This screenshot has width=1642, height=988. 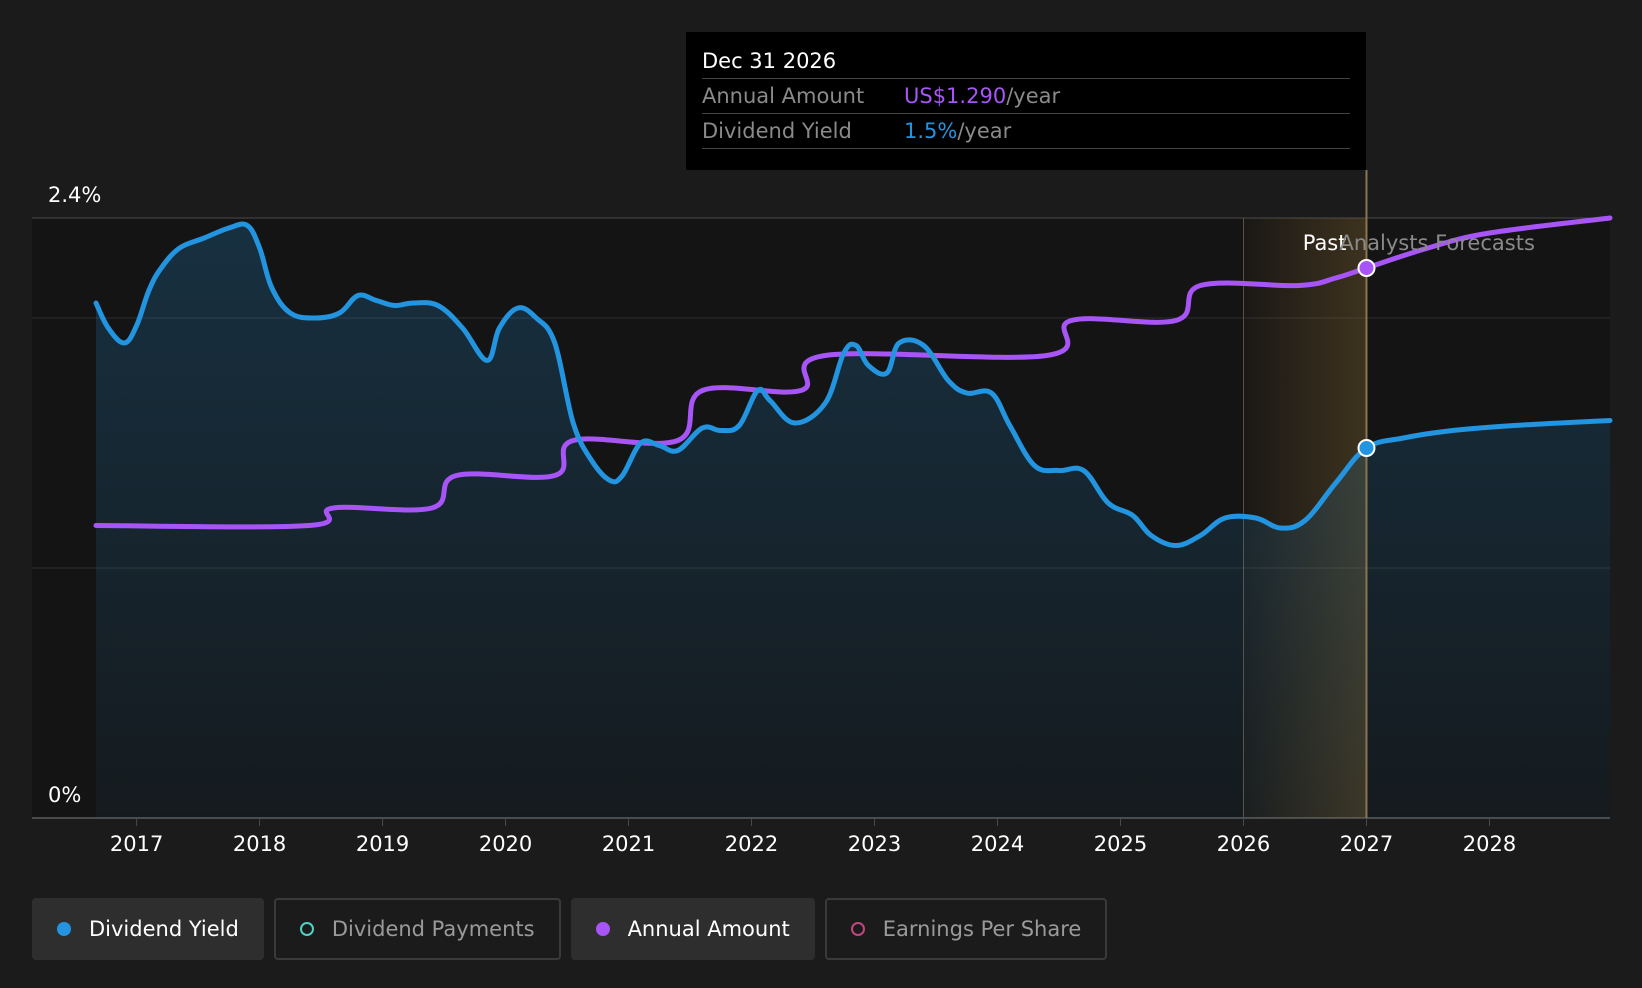 I want to click on tooltip-value: 1.5%, so click(x=931, y=131).